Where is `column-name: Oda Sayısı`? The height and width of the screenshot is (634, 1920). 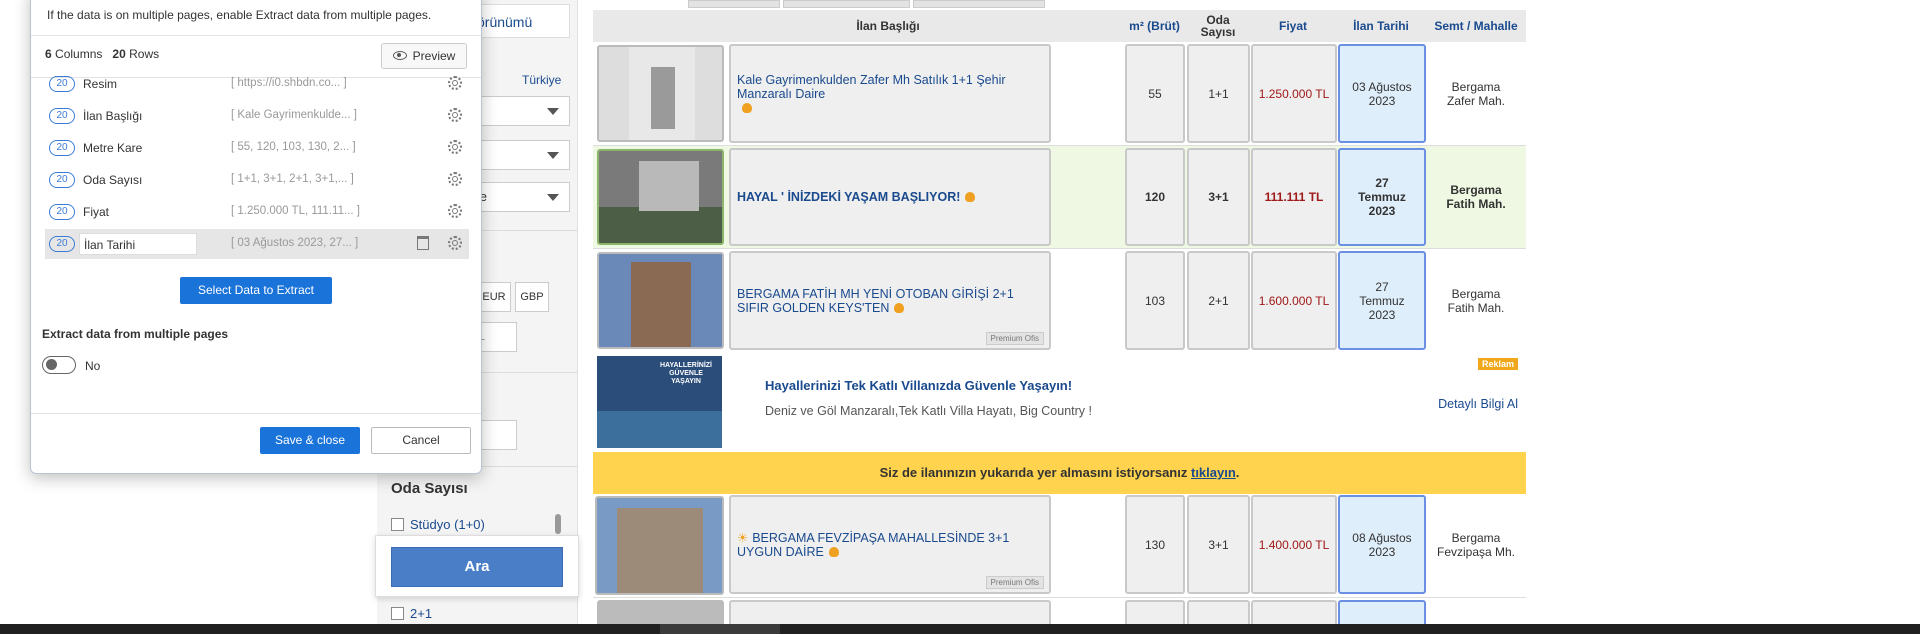 column-name: Oda Sayısı is located at coordinates (113, 180).